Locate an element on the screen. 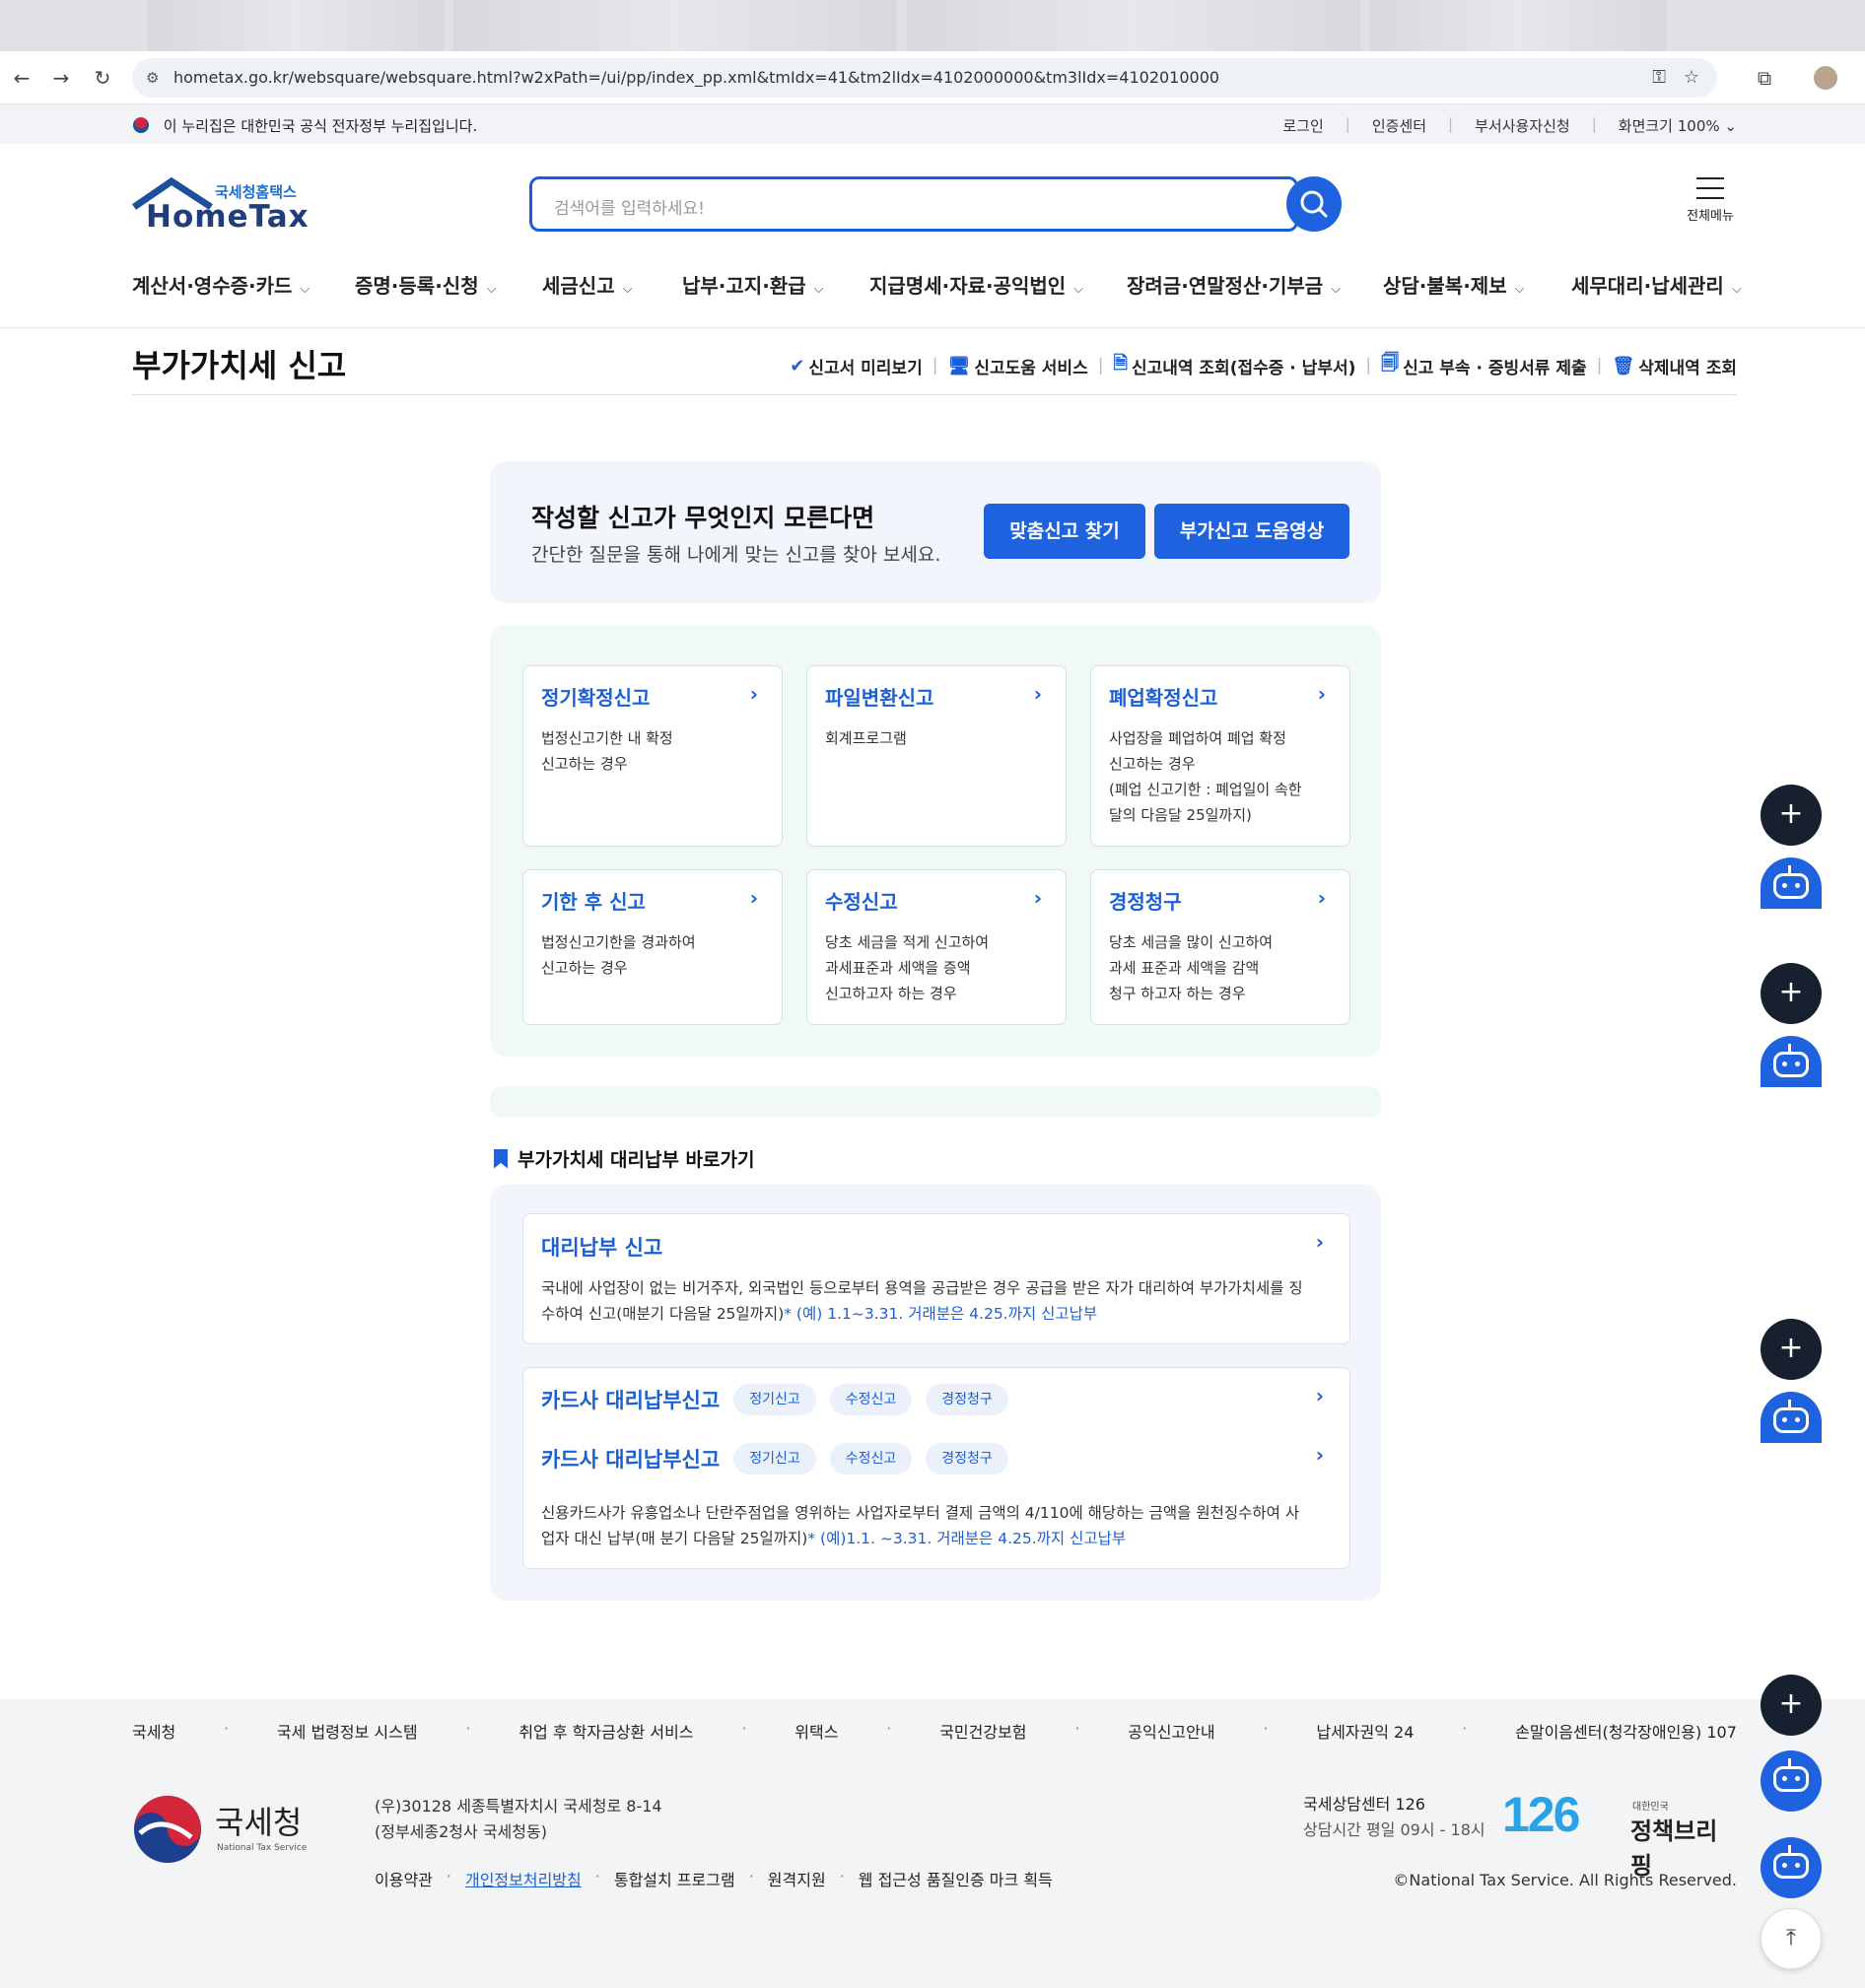 Image resolution: width=1865 pixels, height=1988 pixels. zoom-select: 화면크기 100% ⌄ is located at coordinates (1678, 125).